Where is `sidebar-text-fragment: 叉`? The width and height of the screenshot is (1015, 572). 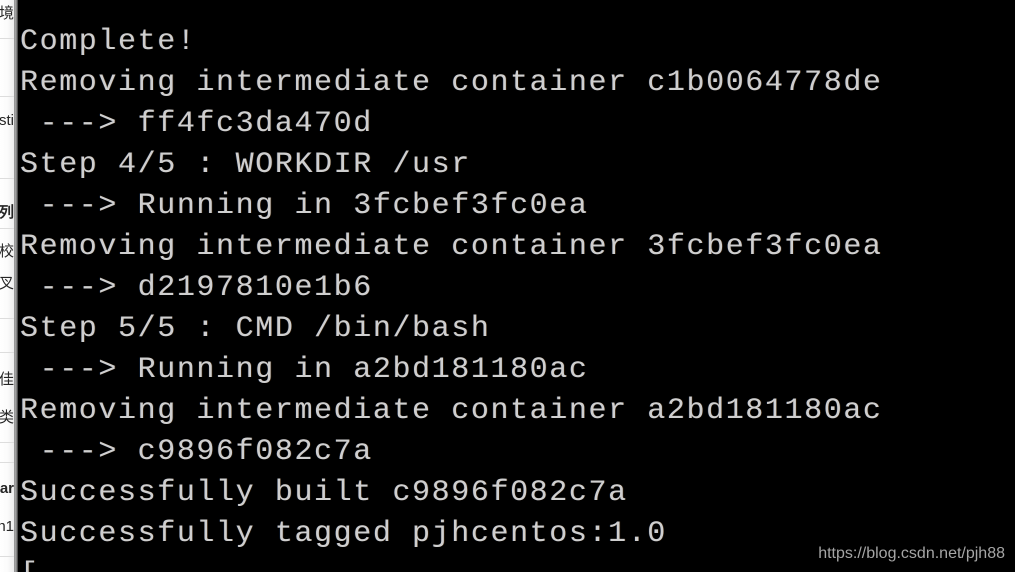
sidebar-text-fragment: 叉 is located at coordinates (7, 283).